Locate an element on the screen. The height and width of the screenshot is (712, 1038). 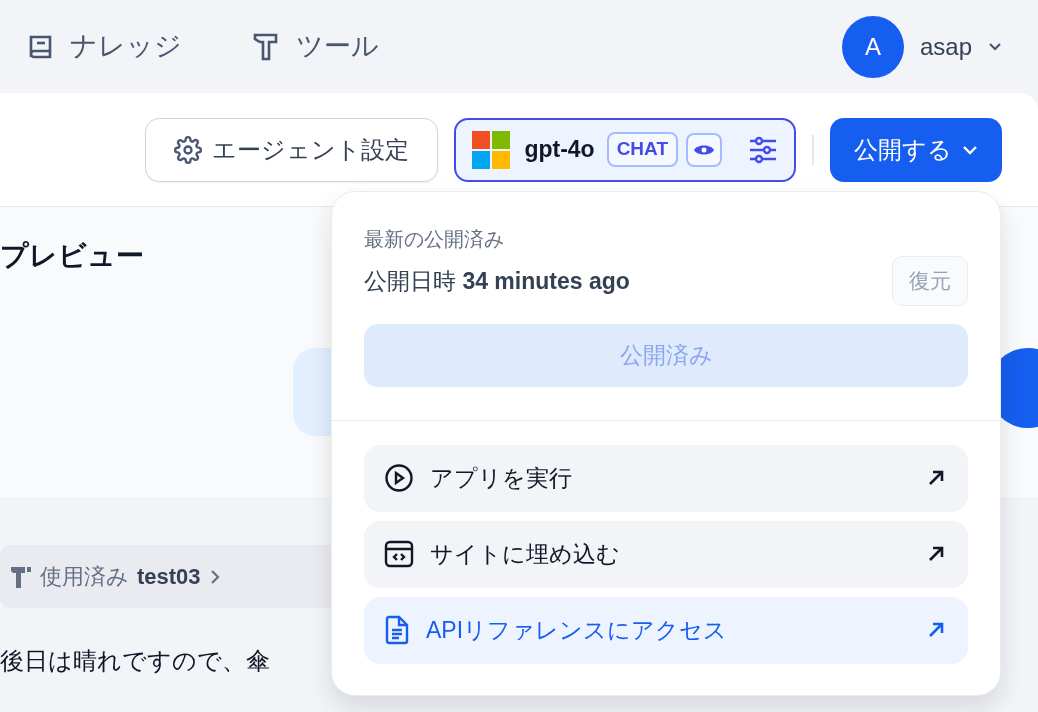
menu-action: サイトに埋め込む is located at coordinates (666, 554).